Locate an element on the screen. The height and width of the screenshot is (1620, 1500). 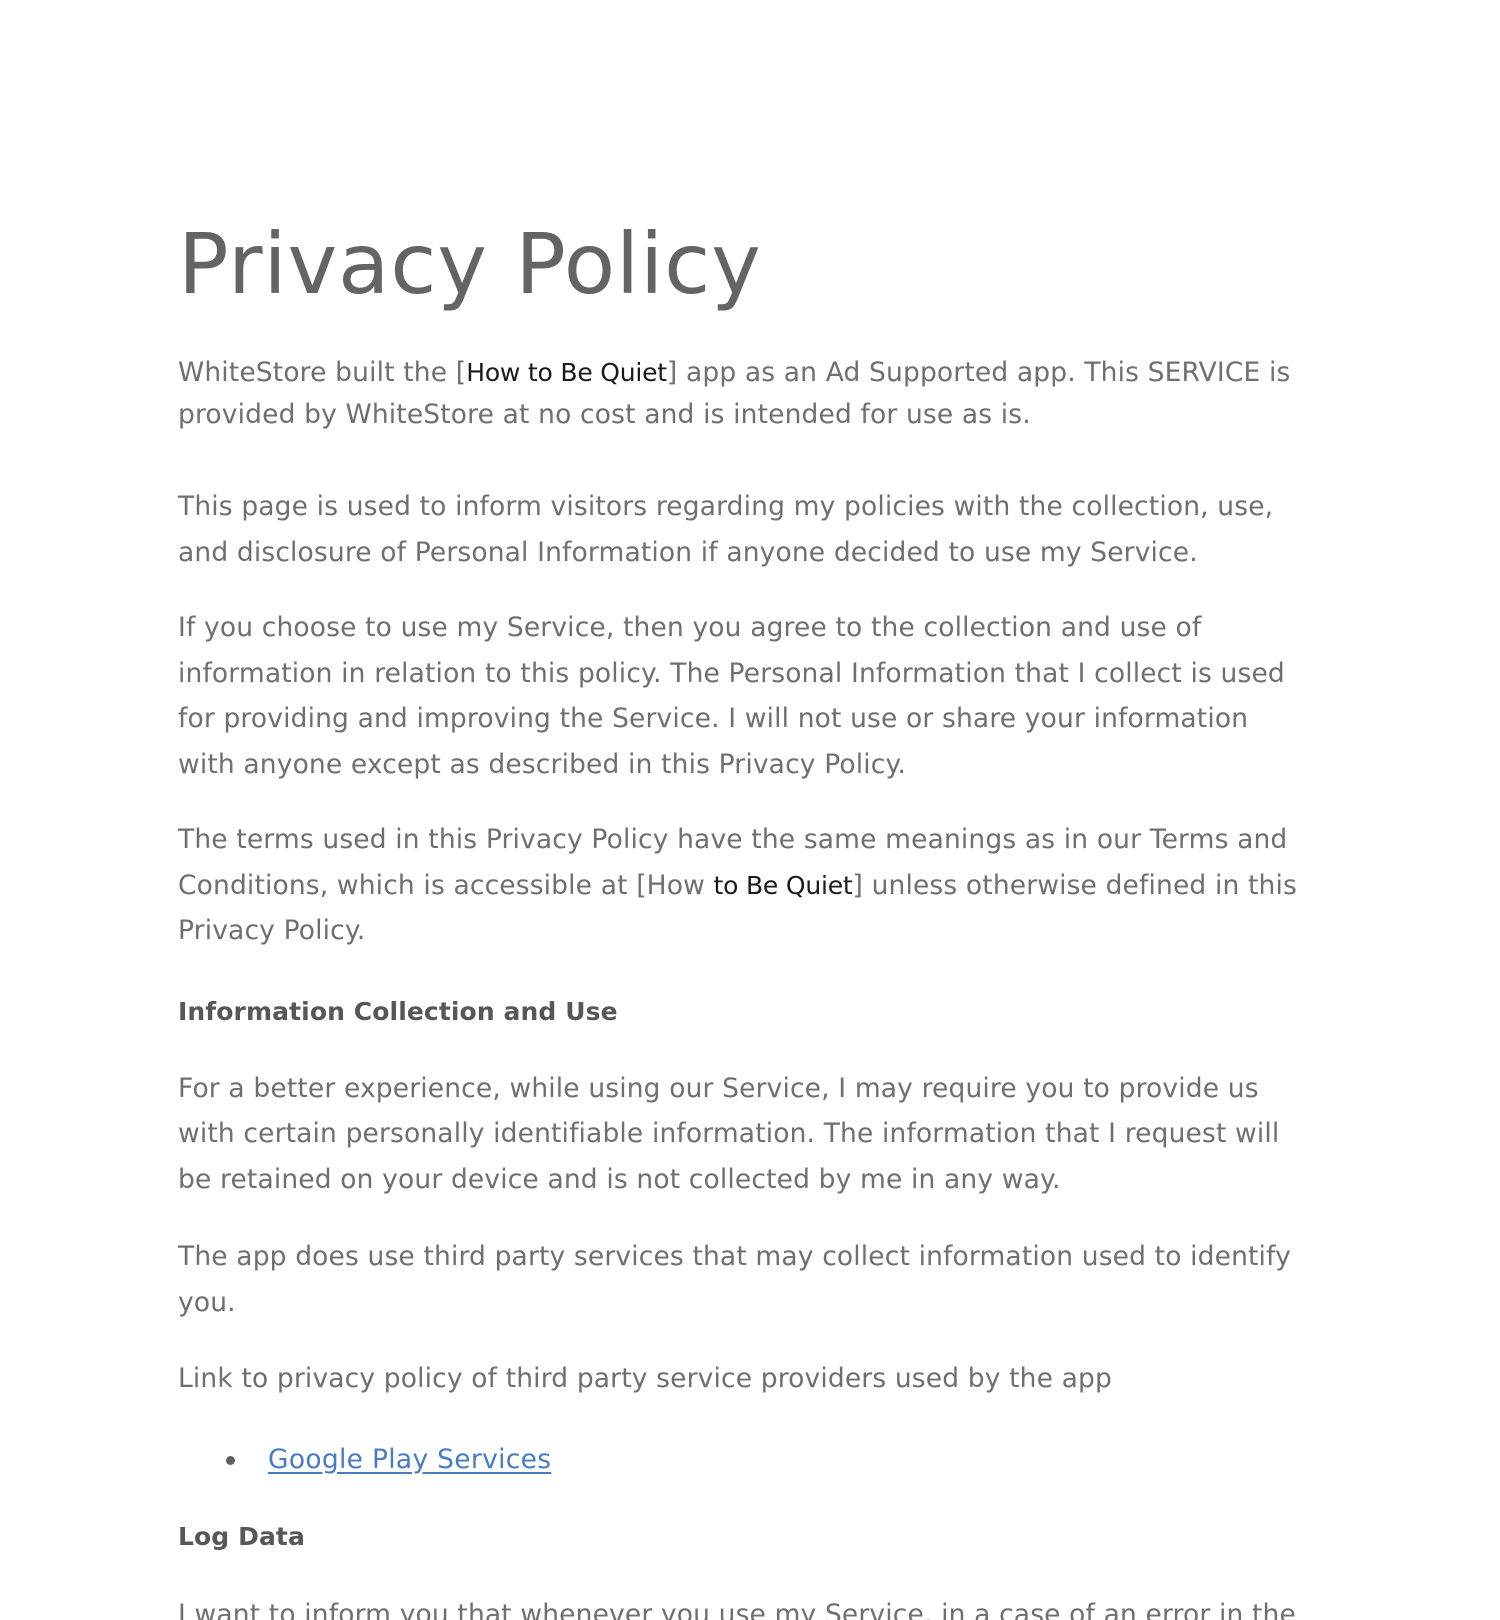
third-party-services-list: Google Play Services is located at coordinates (743, 1460).